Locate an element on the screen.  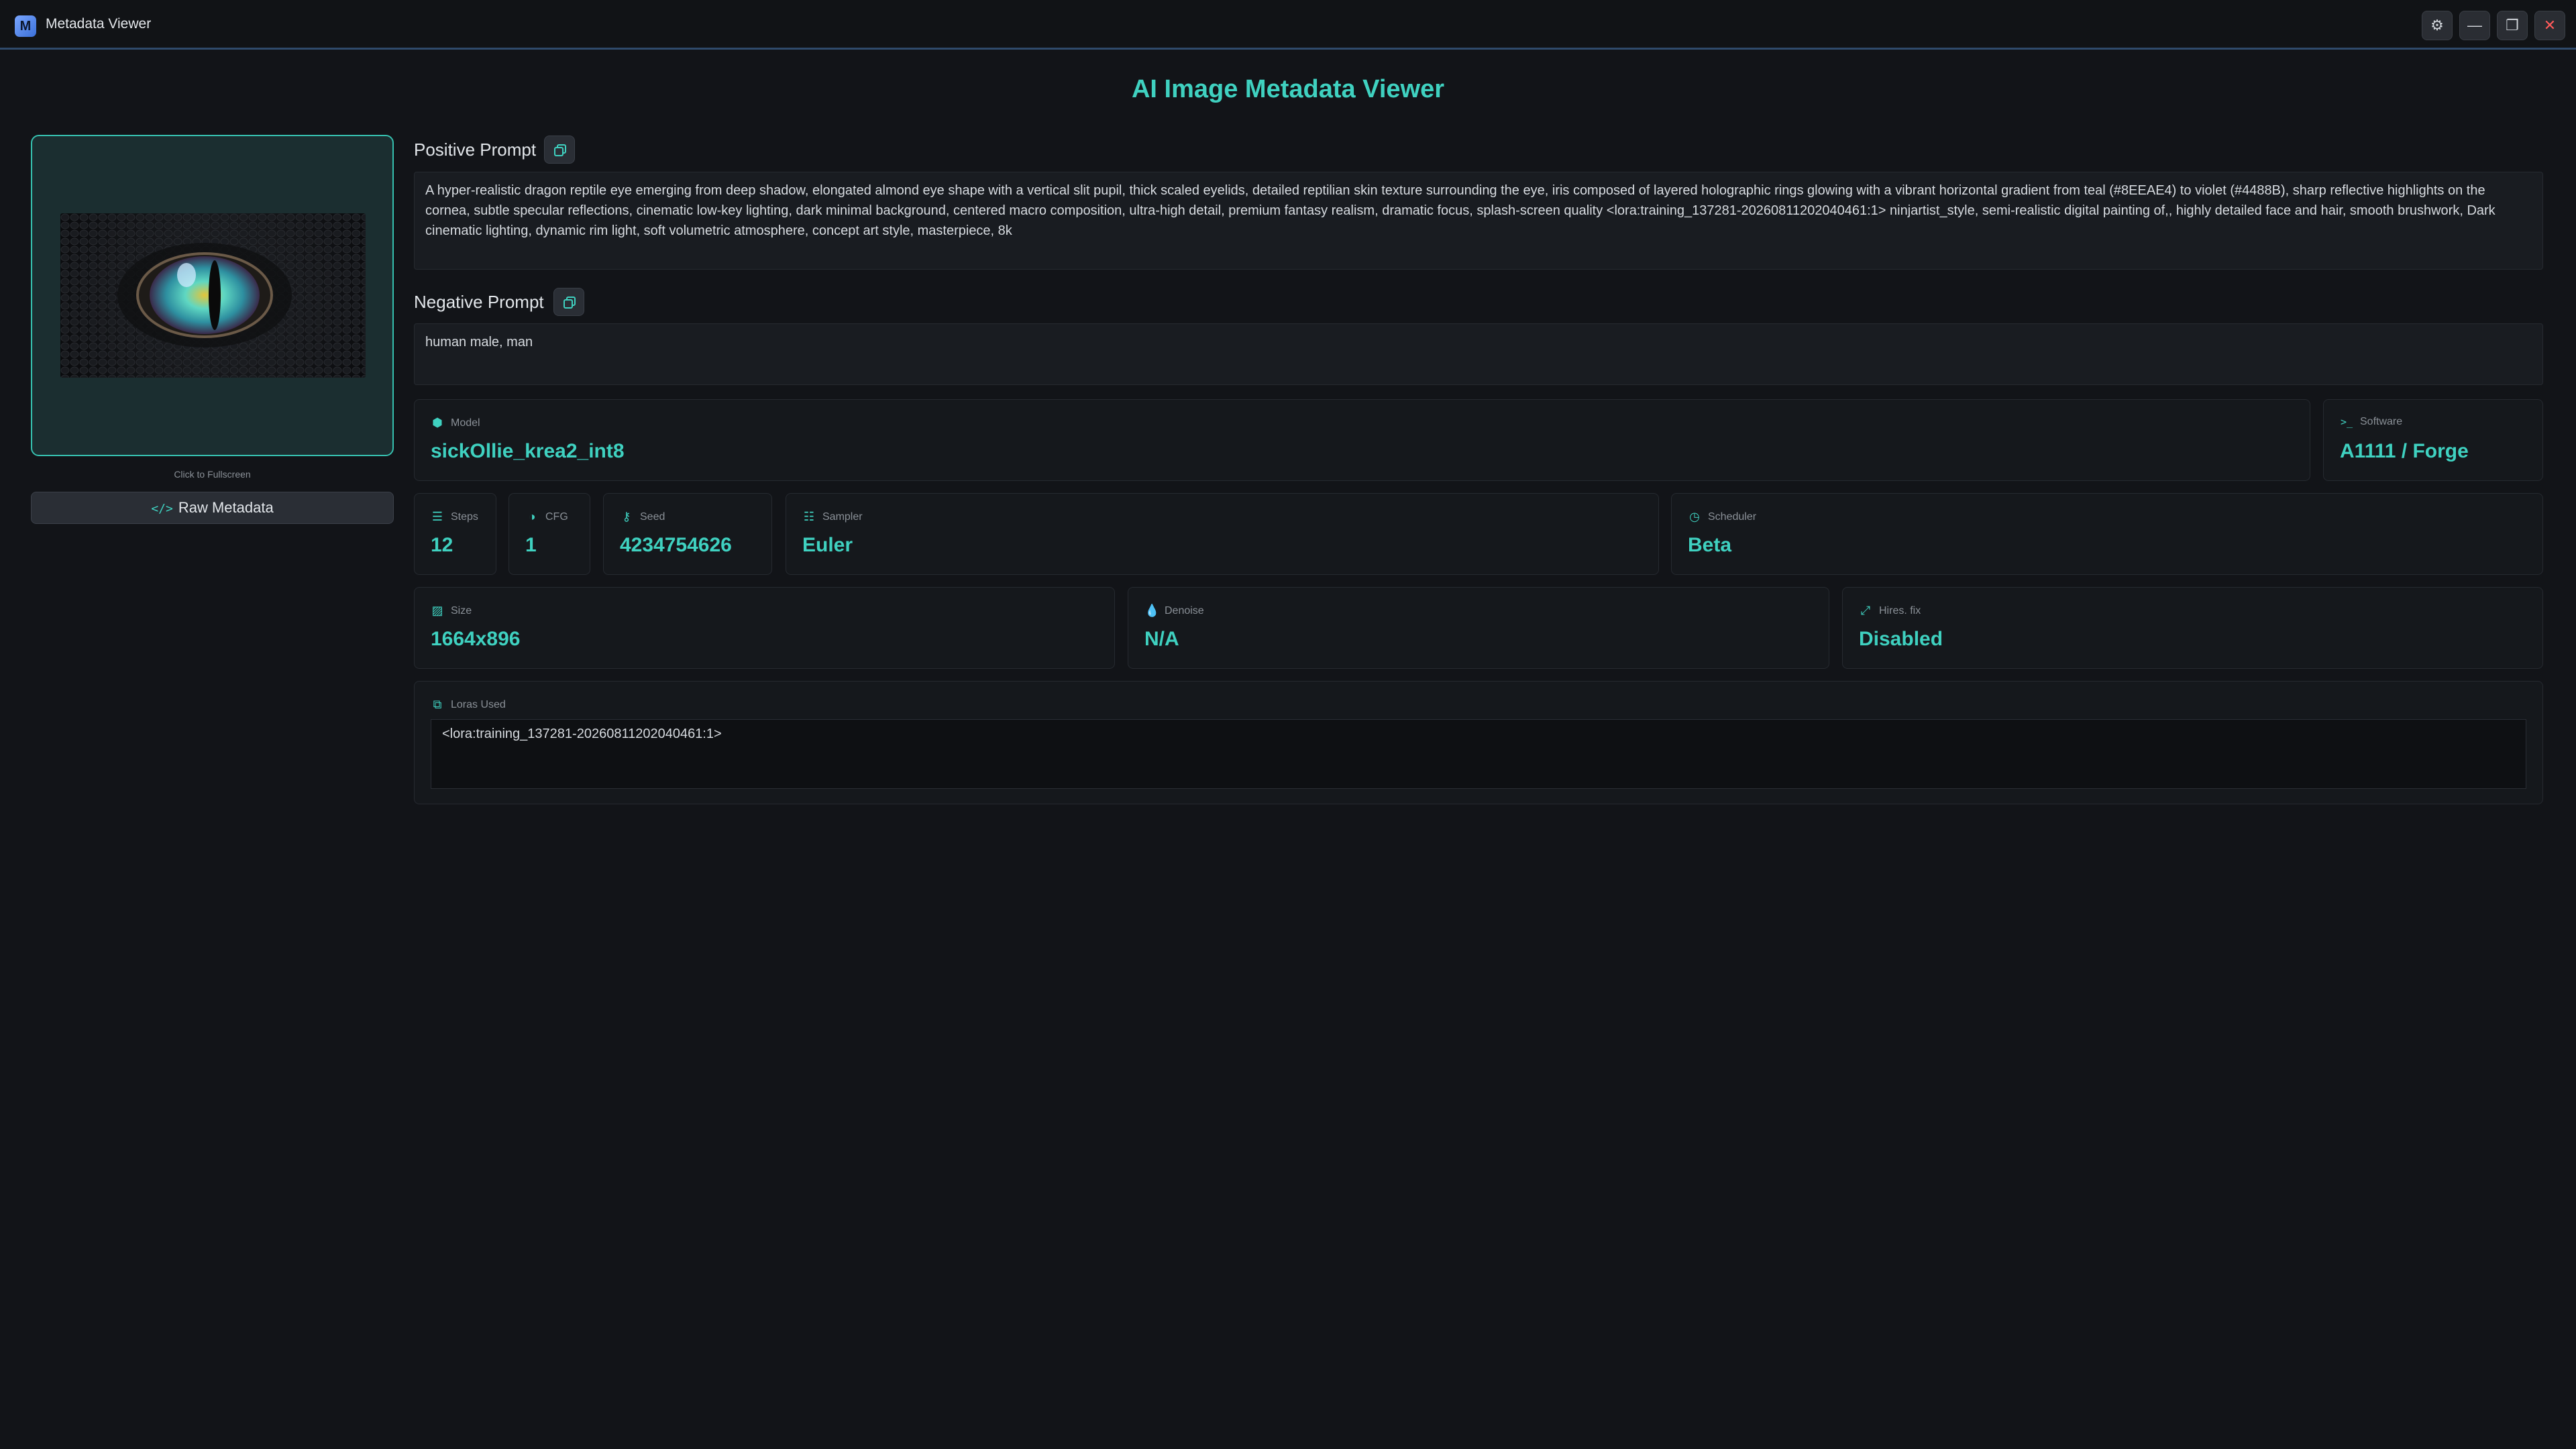
scheduler-value: Beta is located at coordinates (1710, 545).